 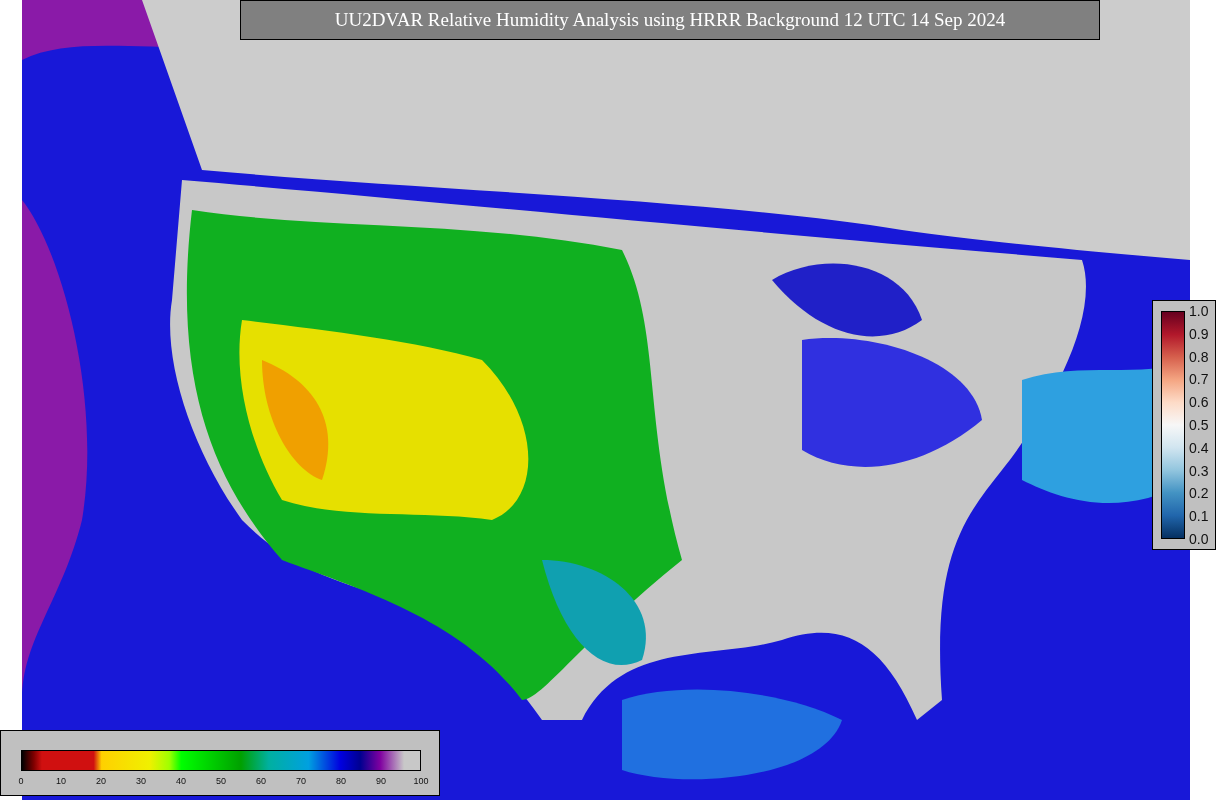 What do you see at coordinates (1199, 516) in the screenshot?
I see `tick-label: 0.1` at bounding box center [1199, 516].